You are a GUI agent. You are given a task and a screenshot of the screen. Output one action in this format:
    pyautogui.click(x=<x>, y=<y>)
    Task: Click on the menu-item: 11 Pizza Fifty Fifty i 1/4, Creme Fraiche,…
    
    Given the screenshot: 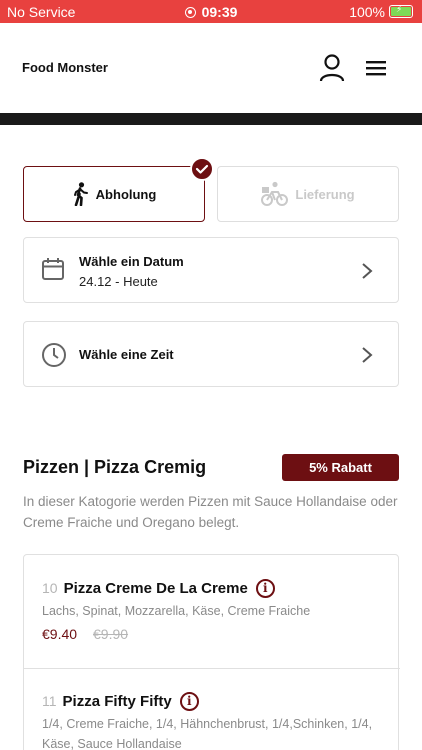 What is the action you would take?
    pyautogui.click(x=212, y=721)
    